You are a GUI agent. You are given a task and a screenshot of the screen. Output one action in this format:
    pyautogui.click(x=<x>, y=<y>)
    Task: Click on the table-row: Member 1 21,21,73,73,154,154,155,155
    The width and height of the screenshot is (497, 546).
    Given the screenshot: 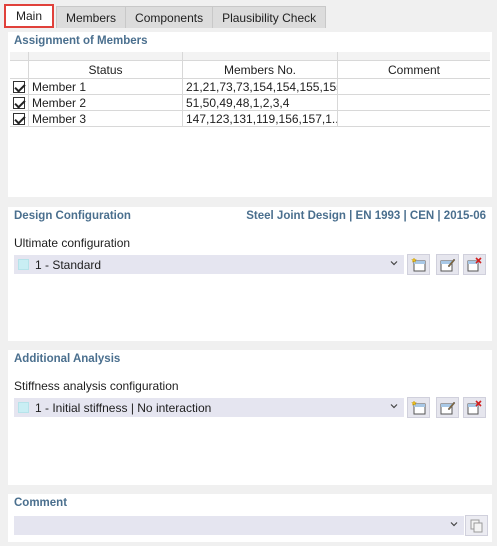 What is the action you would take?
    pyautogui.click(x=250, y=87)
    